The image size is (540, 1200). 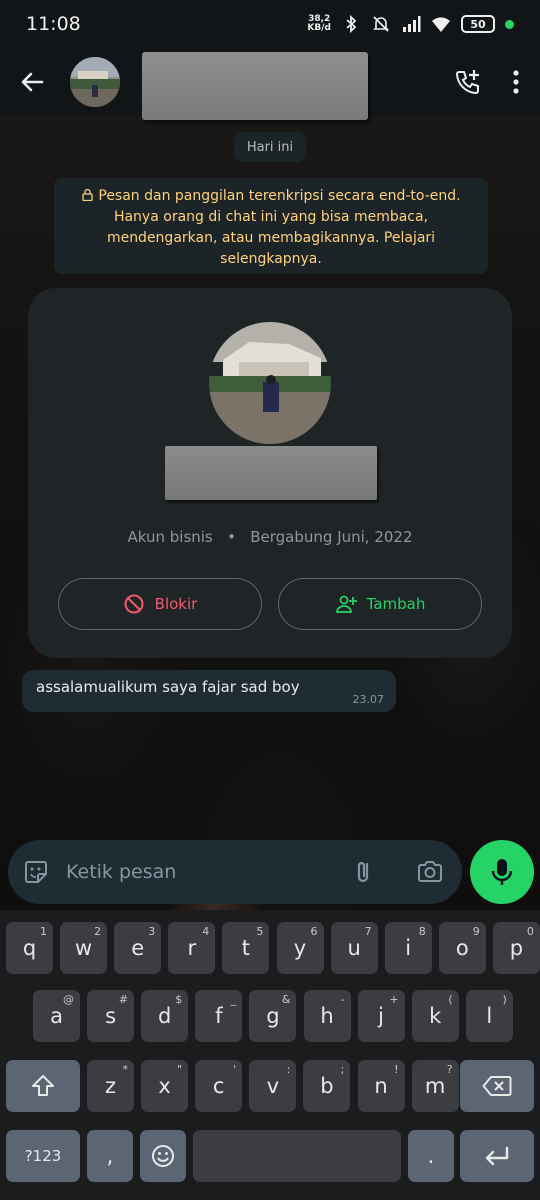 I want to click on lock-icon, so click(x=88, y=194).